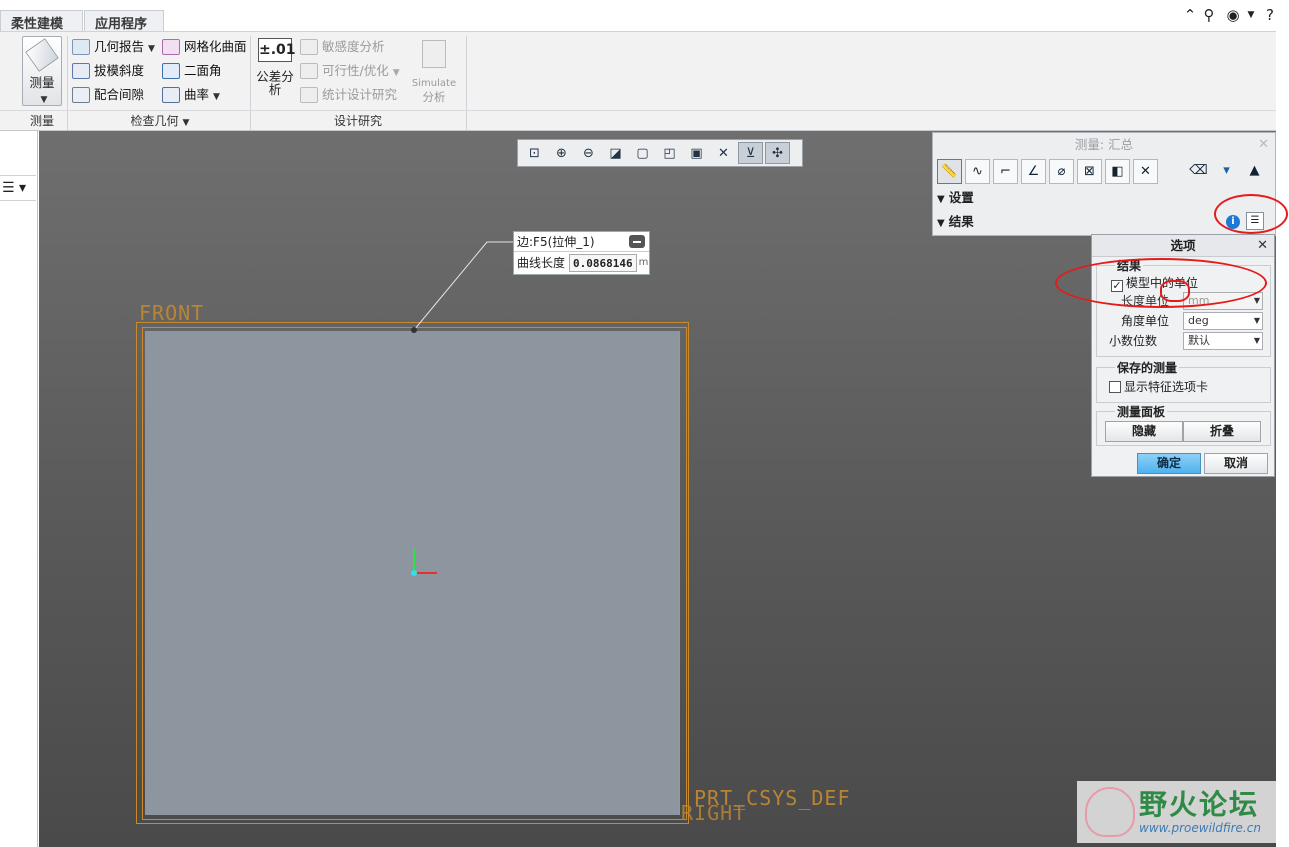  Describe the element at coordinates (1172, 173) in the screenshot. I see `tool-spacer` at that location.